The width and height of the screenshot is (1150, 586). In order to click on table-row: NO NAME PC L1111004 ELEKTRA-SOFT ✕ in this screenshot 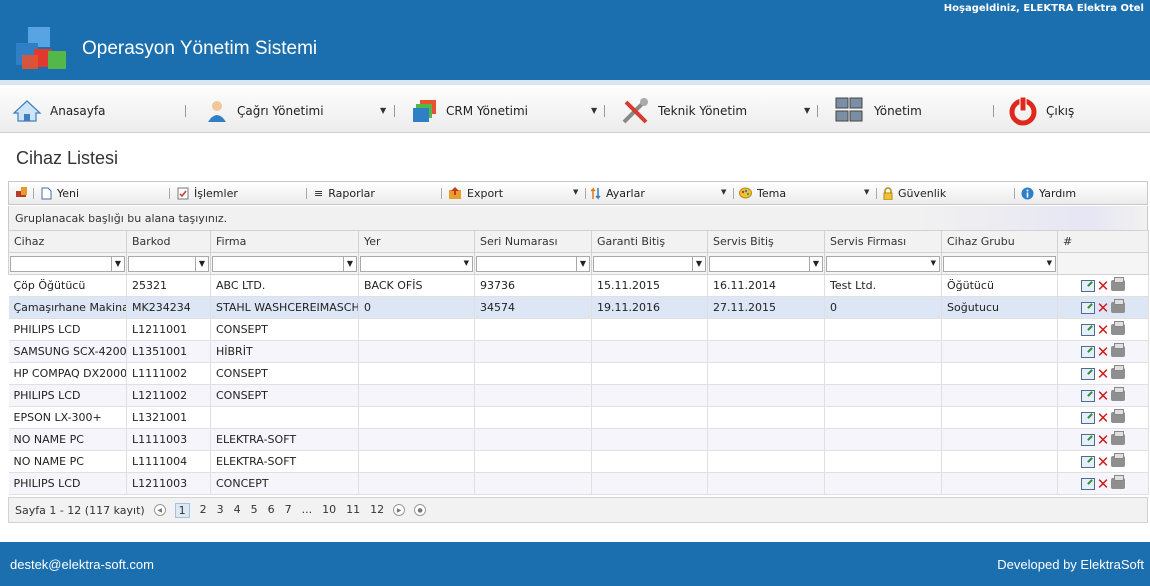, I will do `click(578, 461)`.